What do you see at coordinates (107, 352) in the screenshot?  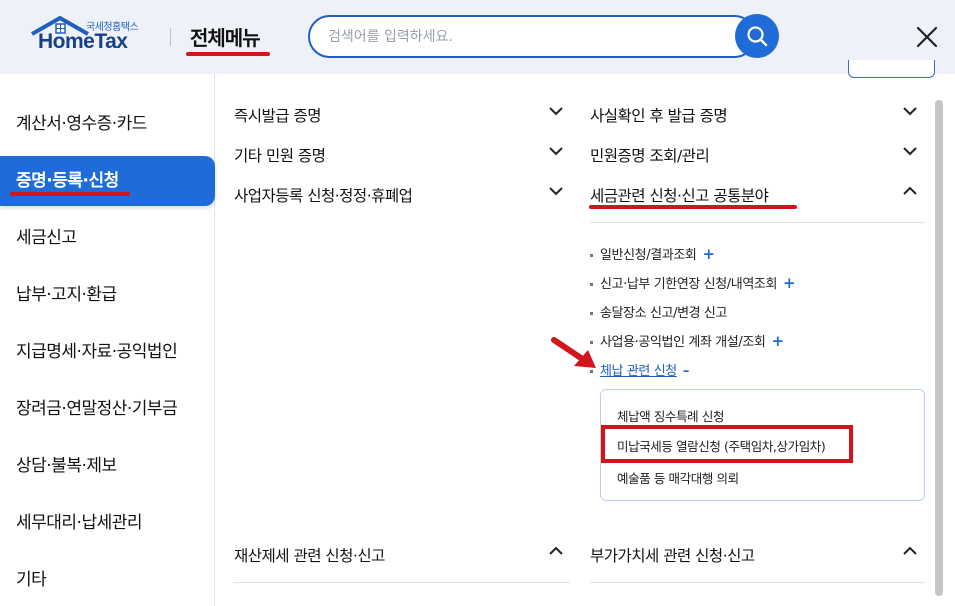 I see `sidebar-item-payment-statement: 지급명세·자료·공익법인` at bounding box center [107, 352].